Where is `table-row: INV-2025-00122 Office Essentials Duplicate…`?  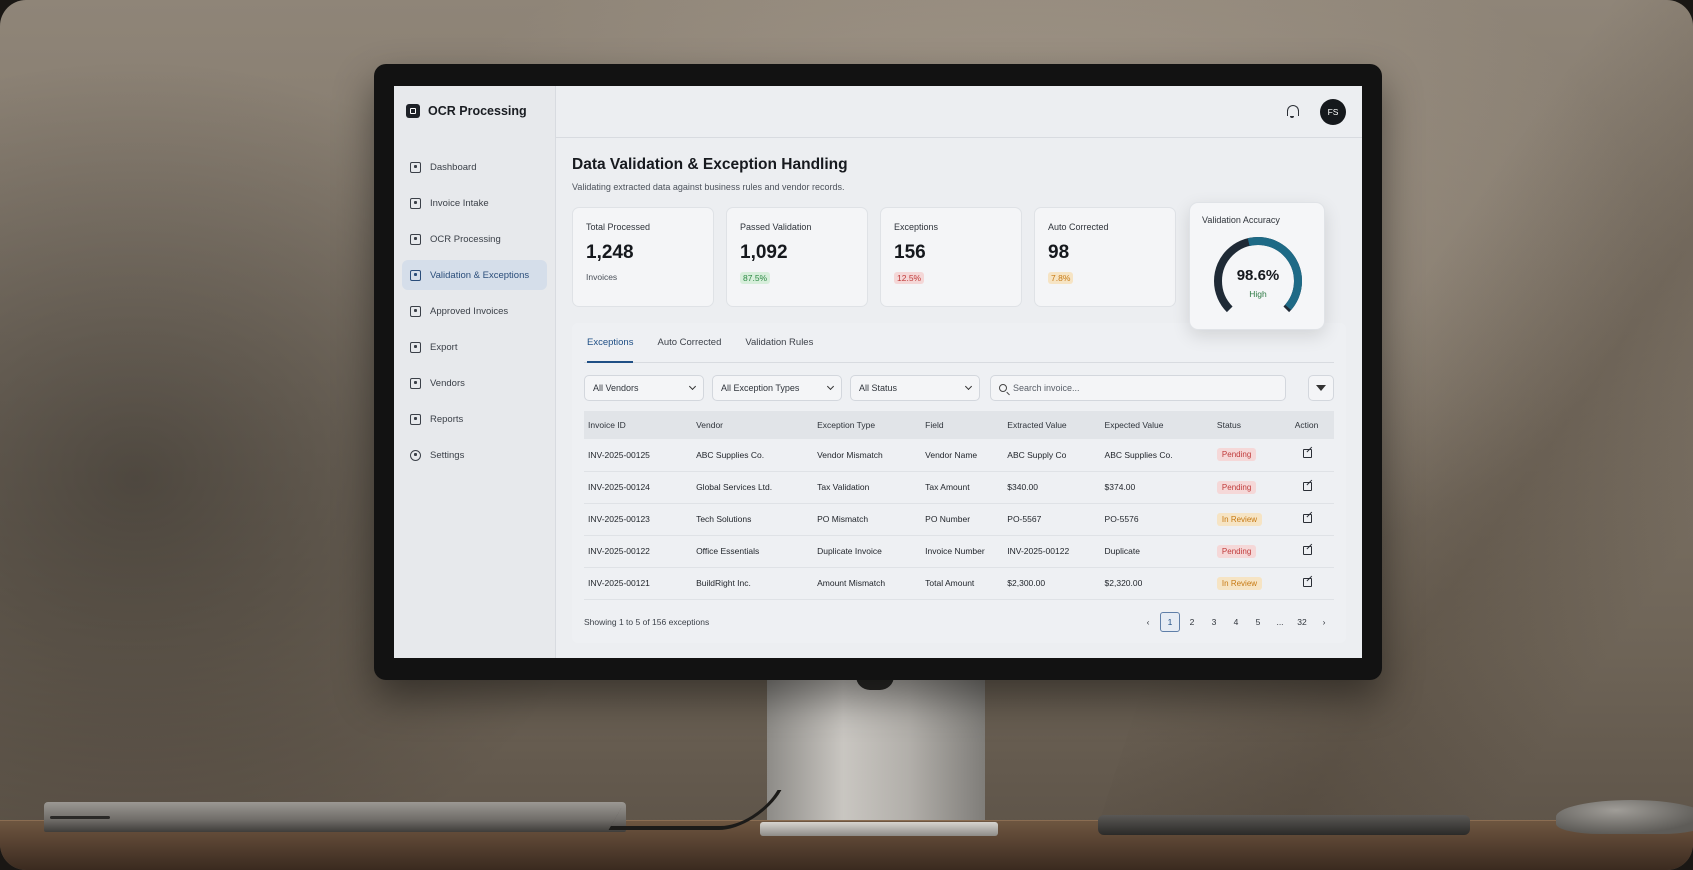
table-row: INV-2025-00122 Office Essentials Duplicate… is located at coordinates (959, 551).